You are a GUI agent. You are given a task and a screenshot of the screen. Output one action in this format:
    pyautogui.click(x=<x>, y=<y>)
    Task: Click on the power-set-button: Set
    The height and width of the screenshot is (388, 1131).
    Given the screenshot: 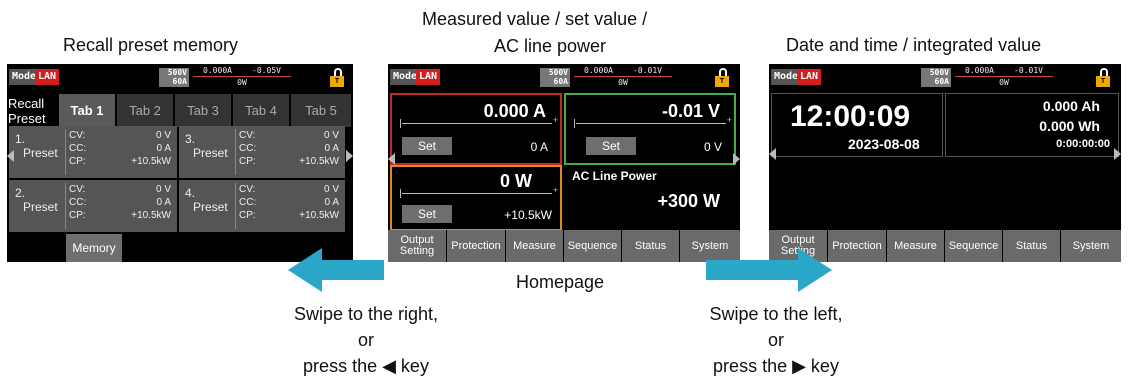 What is the action you would take?
    pyautogui.click(x=427, y=214)
    